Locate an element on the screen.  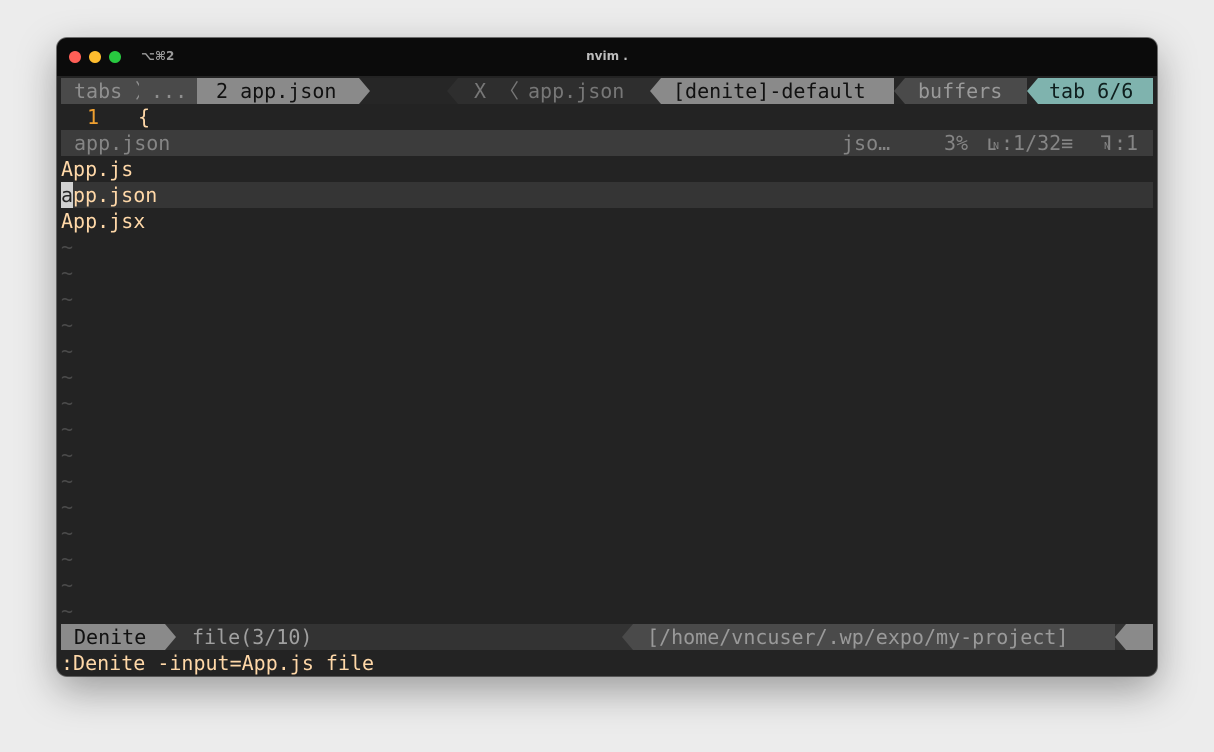
end-arrow-icon is located at coordinates (1120, 637).